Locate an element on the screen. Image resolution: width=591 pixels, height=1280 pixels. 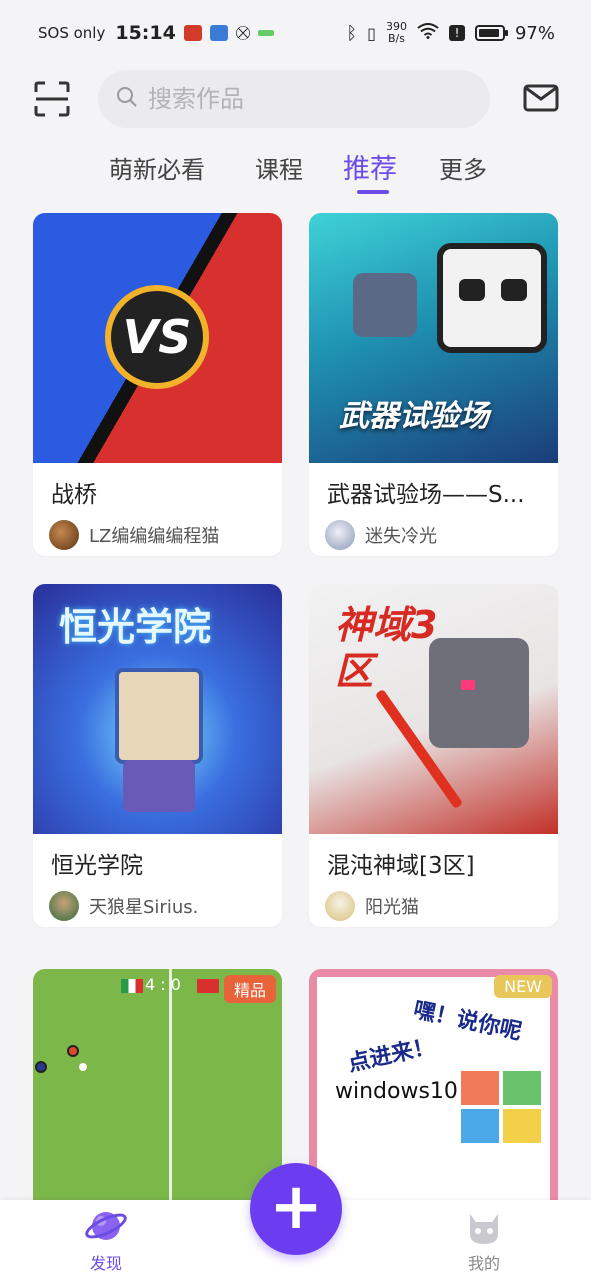
status-left: SOS only 15:14 ⛒ is located at coordinates (156, 33).